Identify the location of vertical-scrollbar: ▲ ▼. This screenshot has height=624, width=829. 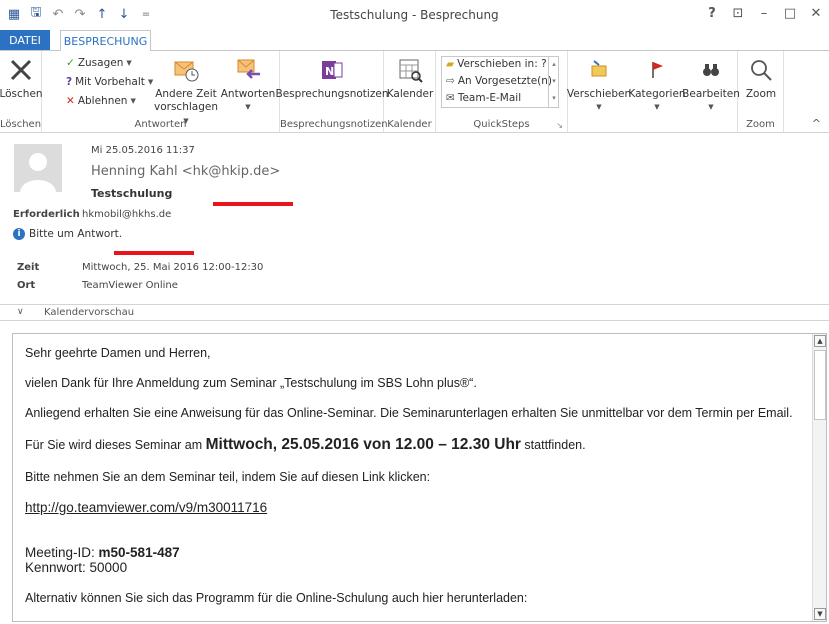
(819, 477).